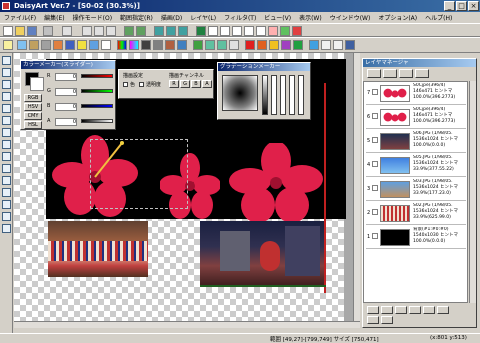 This screenshot has height=343, width=480. Describe the element at coordinates (6, 72) in the screenshot. I see `tool-brush-icon` at that location.